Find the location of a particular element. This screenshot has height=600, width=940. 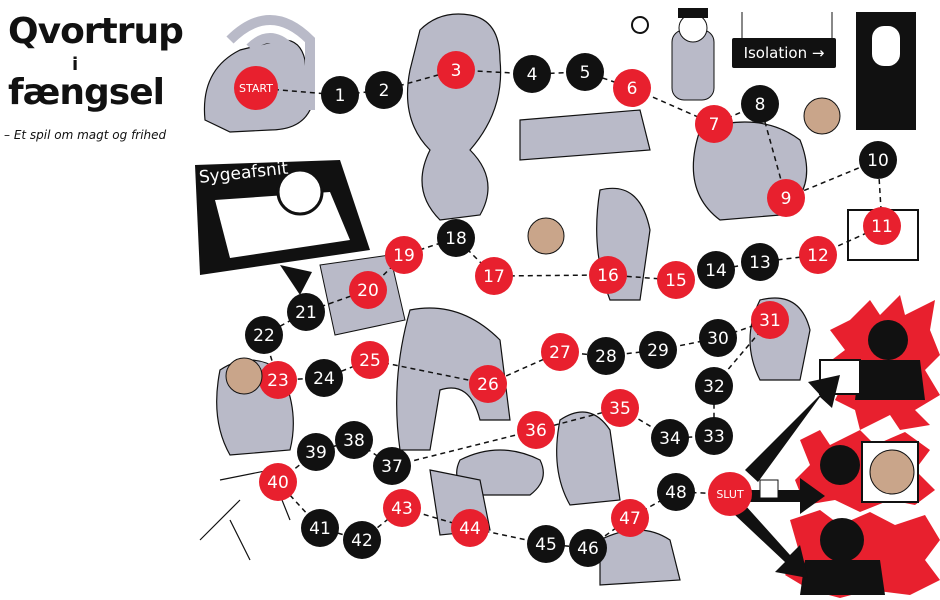

board-square-8: 8 is located at coordinates (760, 104).